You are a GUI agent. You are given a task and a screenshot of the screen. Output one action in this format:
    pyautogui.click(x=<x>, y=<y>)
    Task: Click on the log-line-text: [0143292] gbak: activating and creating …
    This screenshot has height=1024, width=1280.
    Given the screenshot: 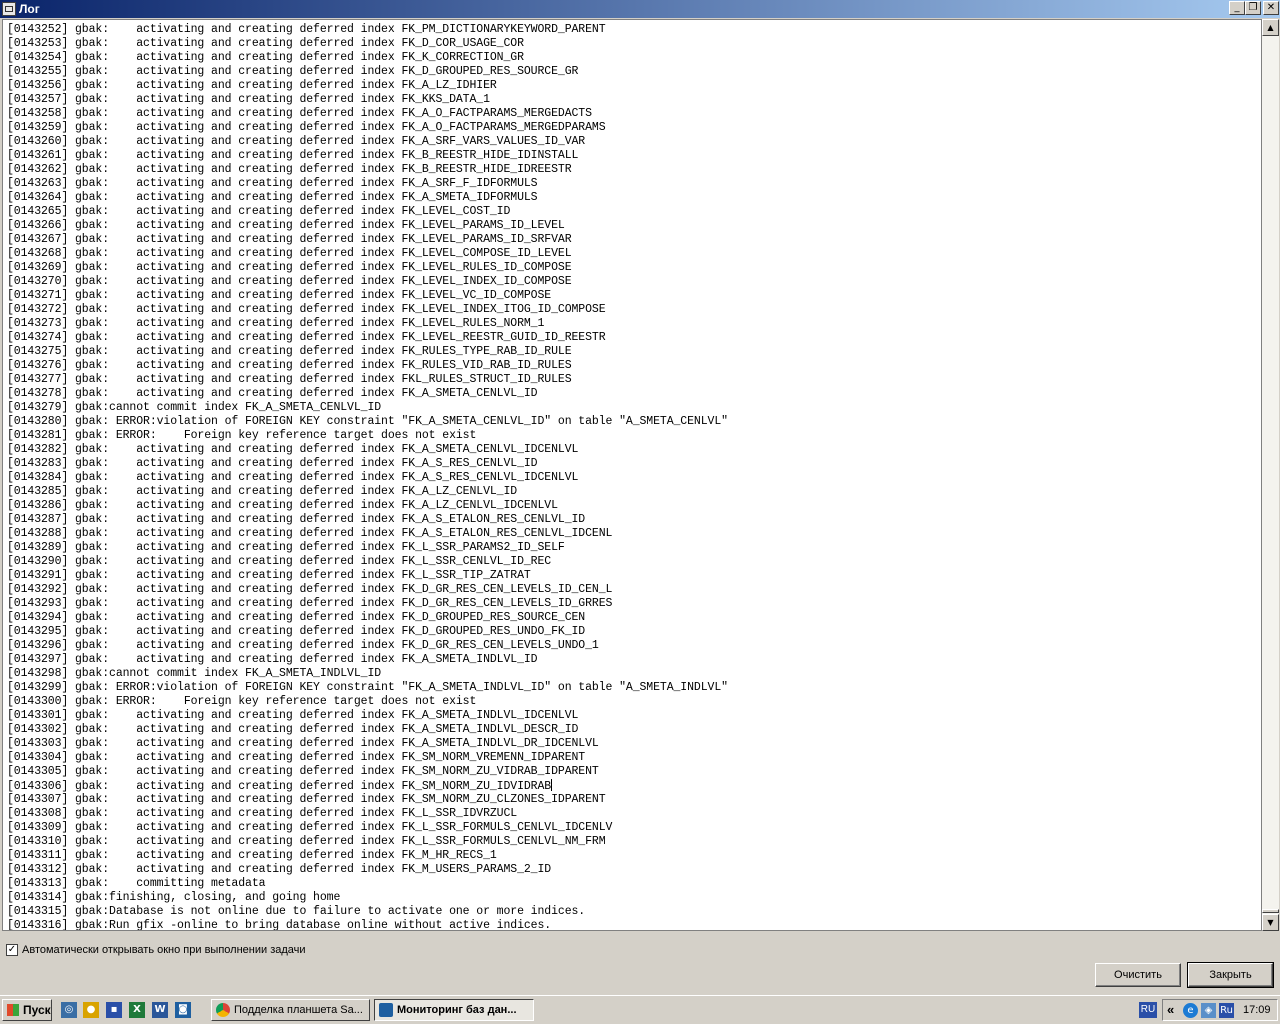 What is the action you would take?
    pyautogui.click(x=310, y=589)
    